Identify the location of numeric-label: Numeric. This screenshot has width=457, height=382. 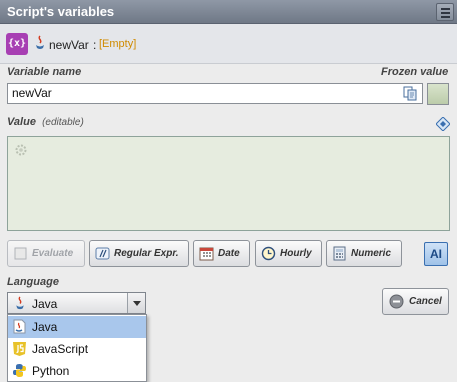
(371, 253).